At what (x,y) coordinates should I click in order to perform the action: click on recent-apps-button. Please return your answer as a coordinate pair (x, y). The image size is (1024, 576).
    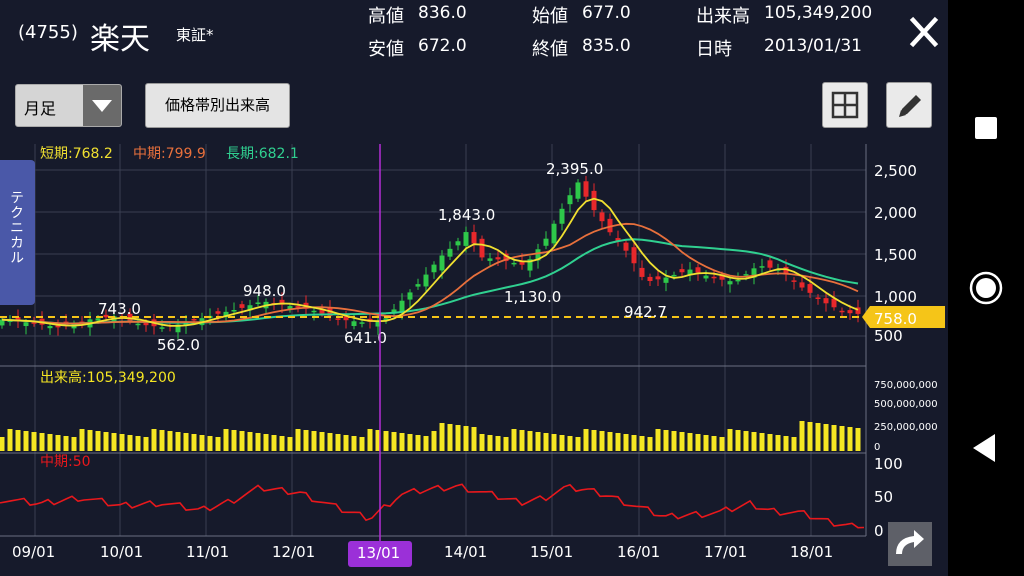
    Looking at the image, I should click on (986, 128).